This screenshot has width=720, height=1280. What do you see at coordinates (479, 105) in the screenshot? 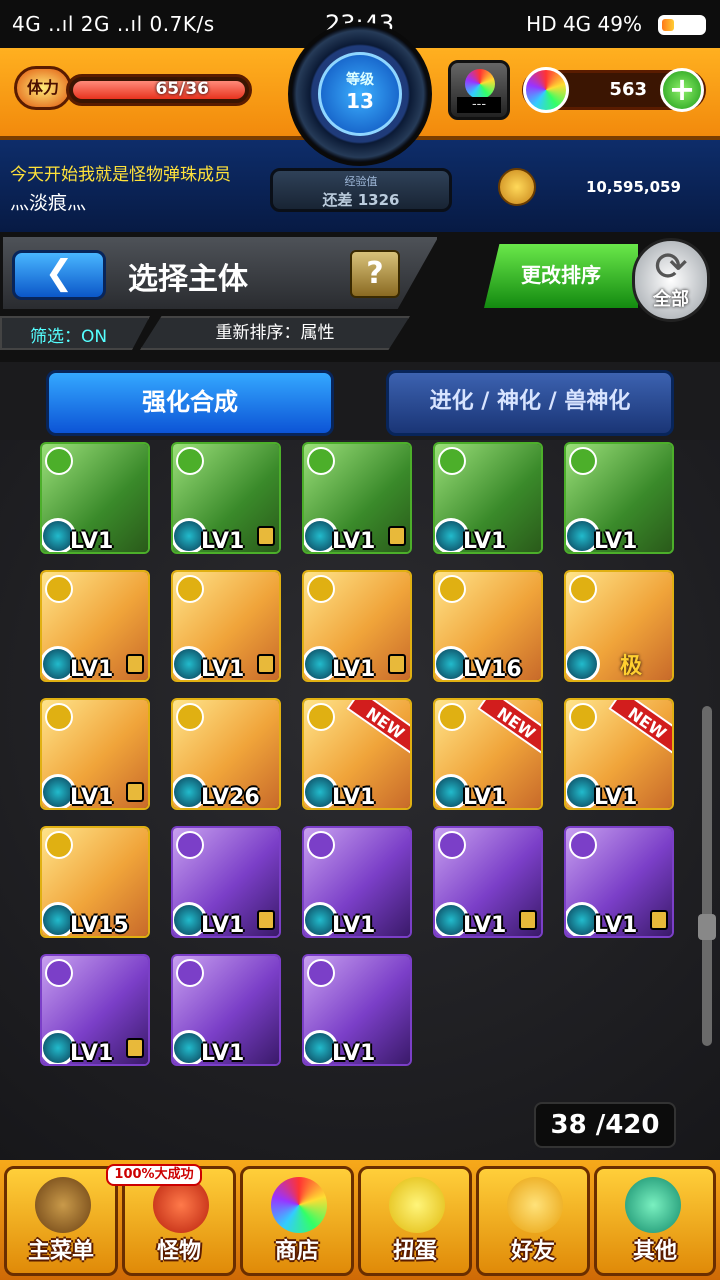
I see `hatch-timer: ---` at bounding box center [479, 105].